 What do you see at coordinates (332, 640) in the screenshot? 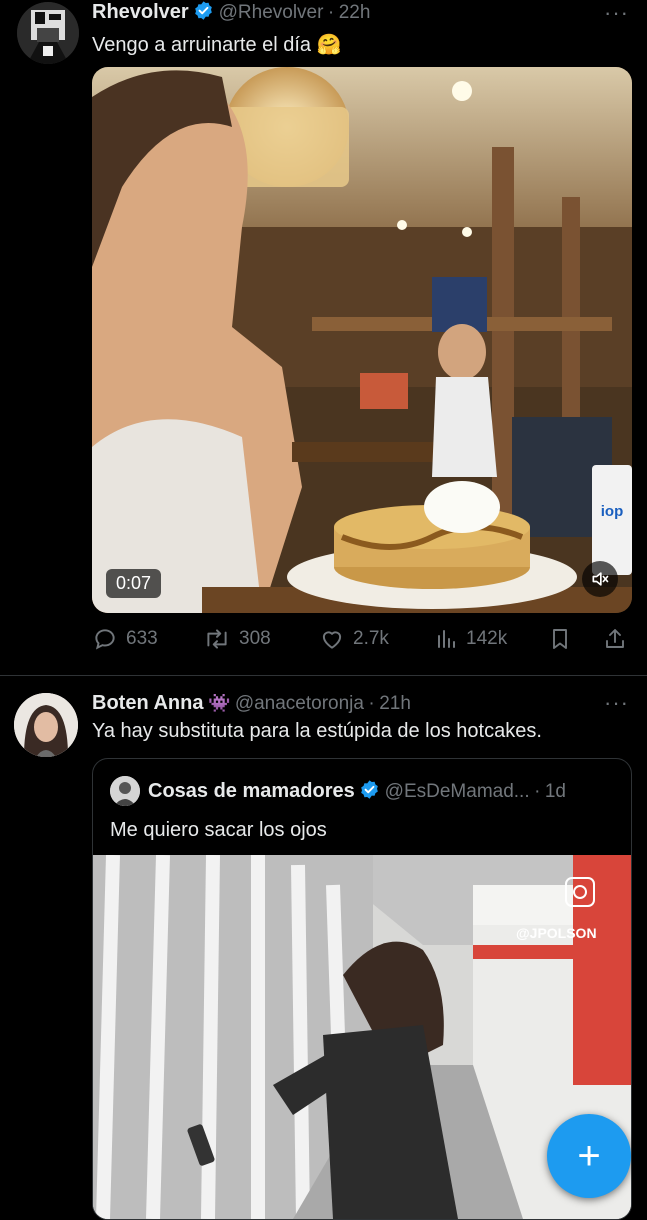
I see `heart-icon` at bounding box center [332, 640].